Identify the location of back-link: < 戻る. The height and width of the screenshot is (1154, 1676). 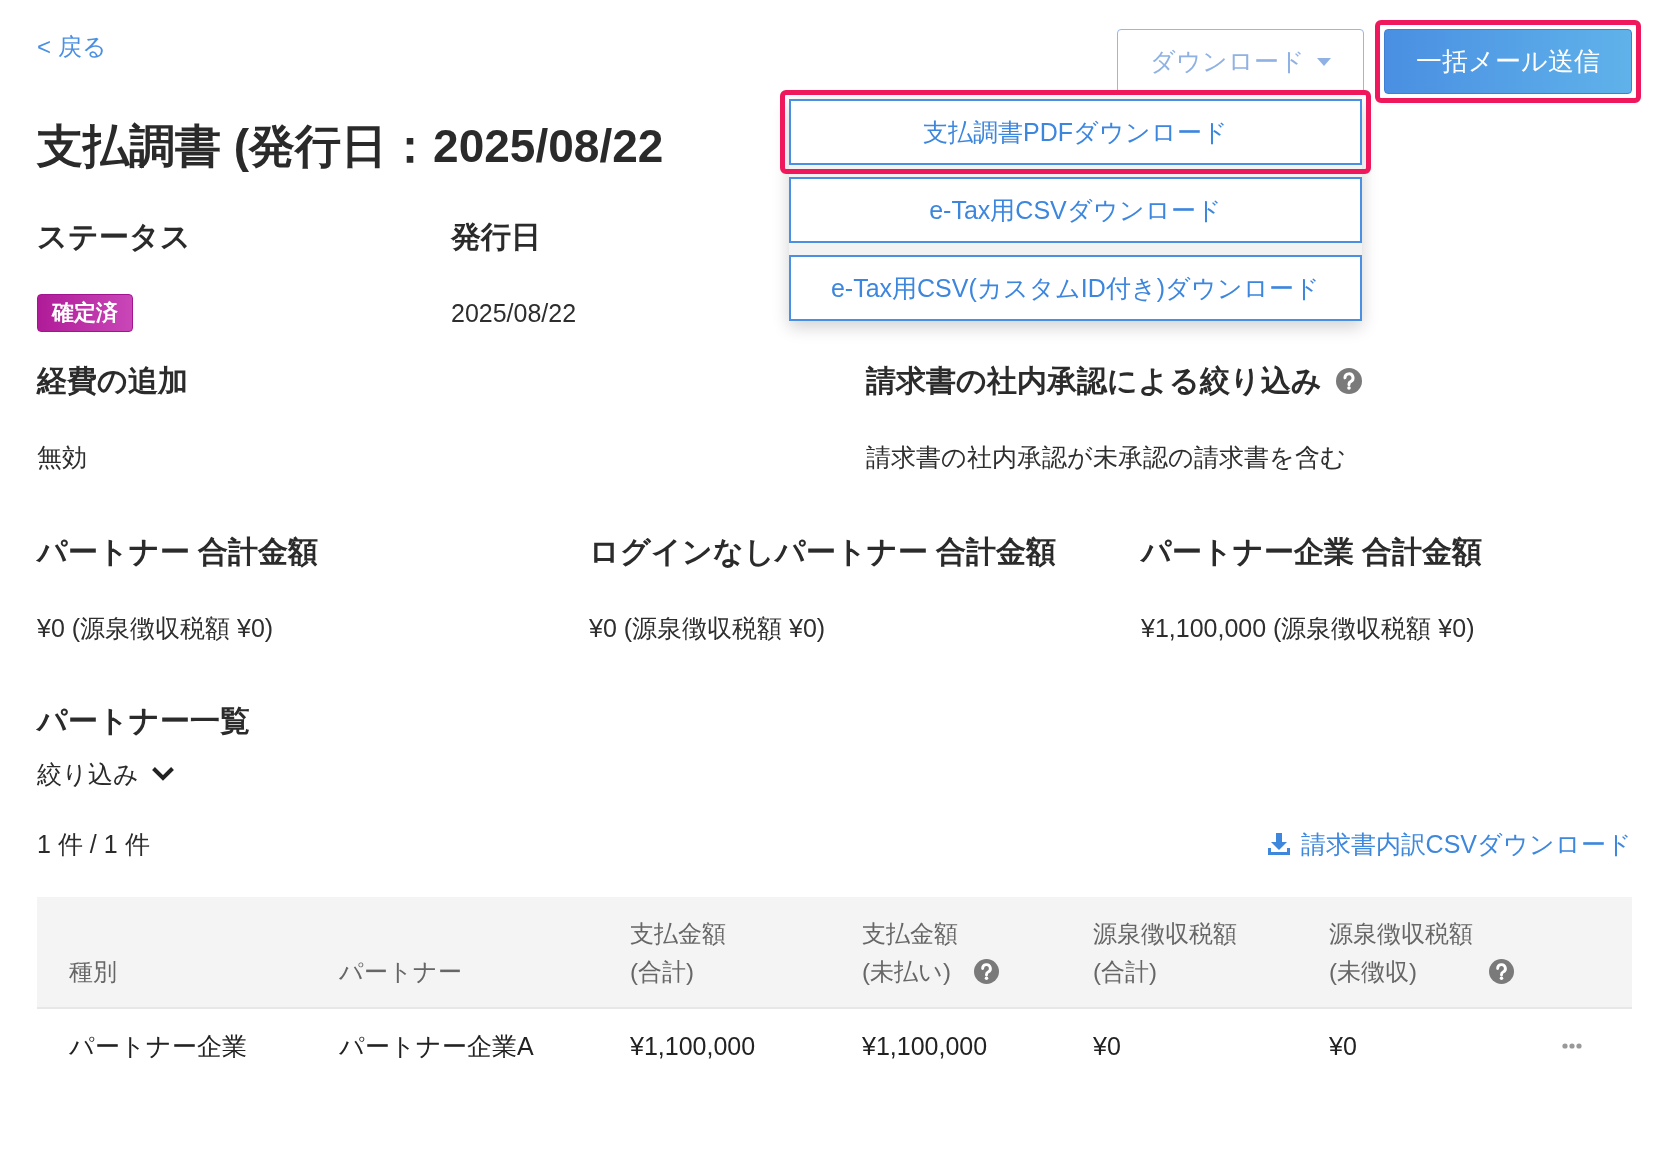
(72, 47).